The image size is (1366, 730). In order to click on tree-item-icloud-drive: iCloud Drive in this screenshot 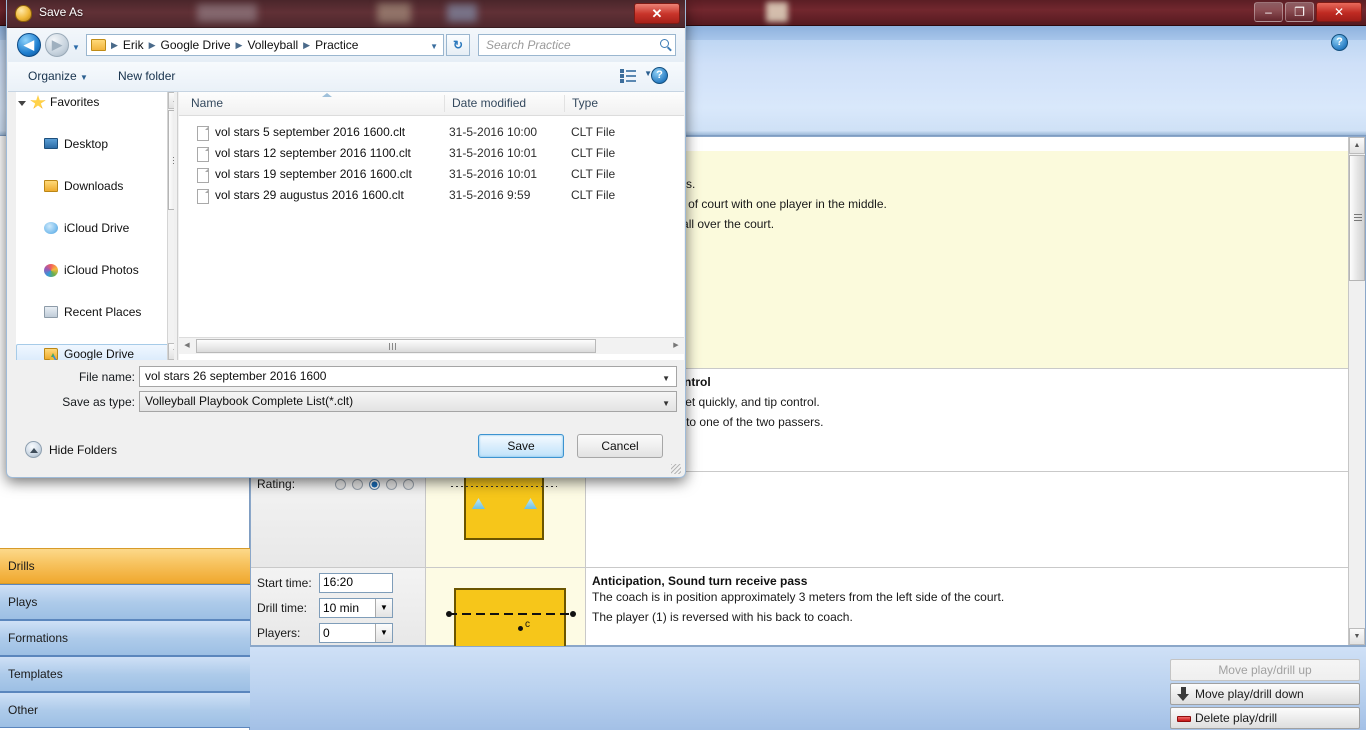, I will do `click(95, 228)`.